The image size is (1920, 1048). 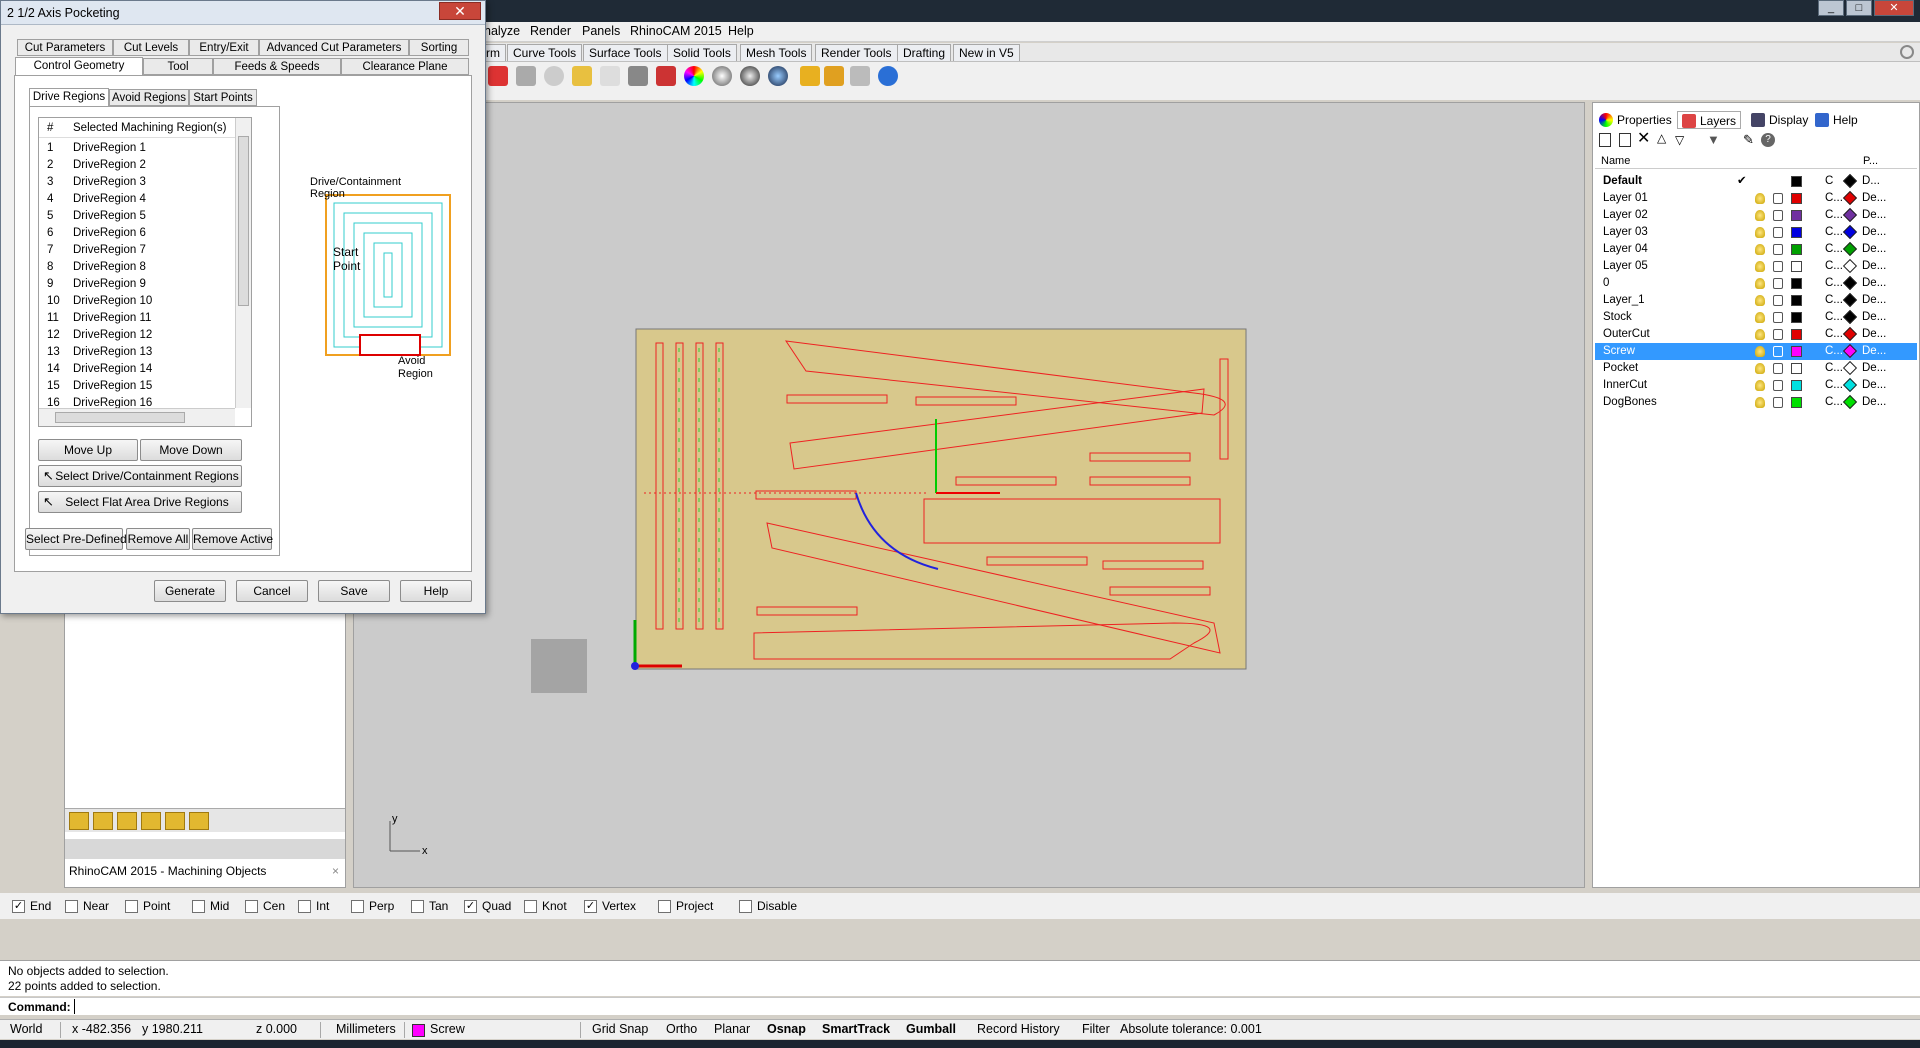 I want to click on remove-all-button: Remove All, so click(x=158, y=539).